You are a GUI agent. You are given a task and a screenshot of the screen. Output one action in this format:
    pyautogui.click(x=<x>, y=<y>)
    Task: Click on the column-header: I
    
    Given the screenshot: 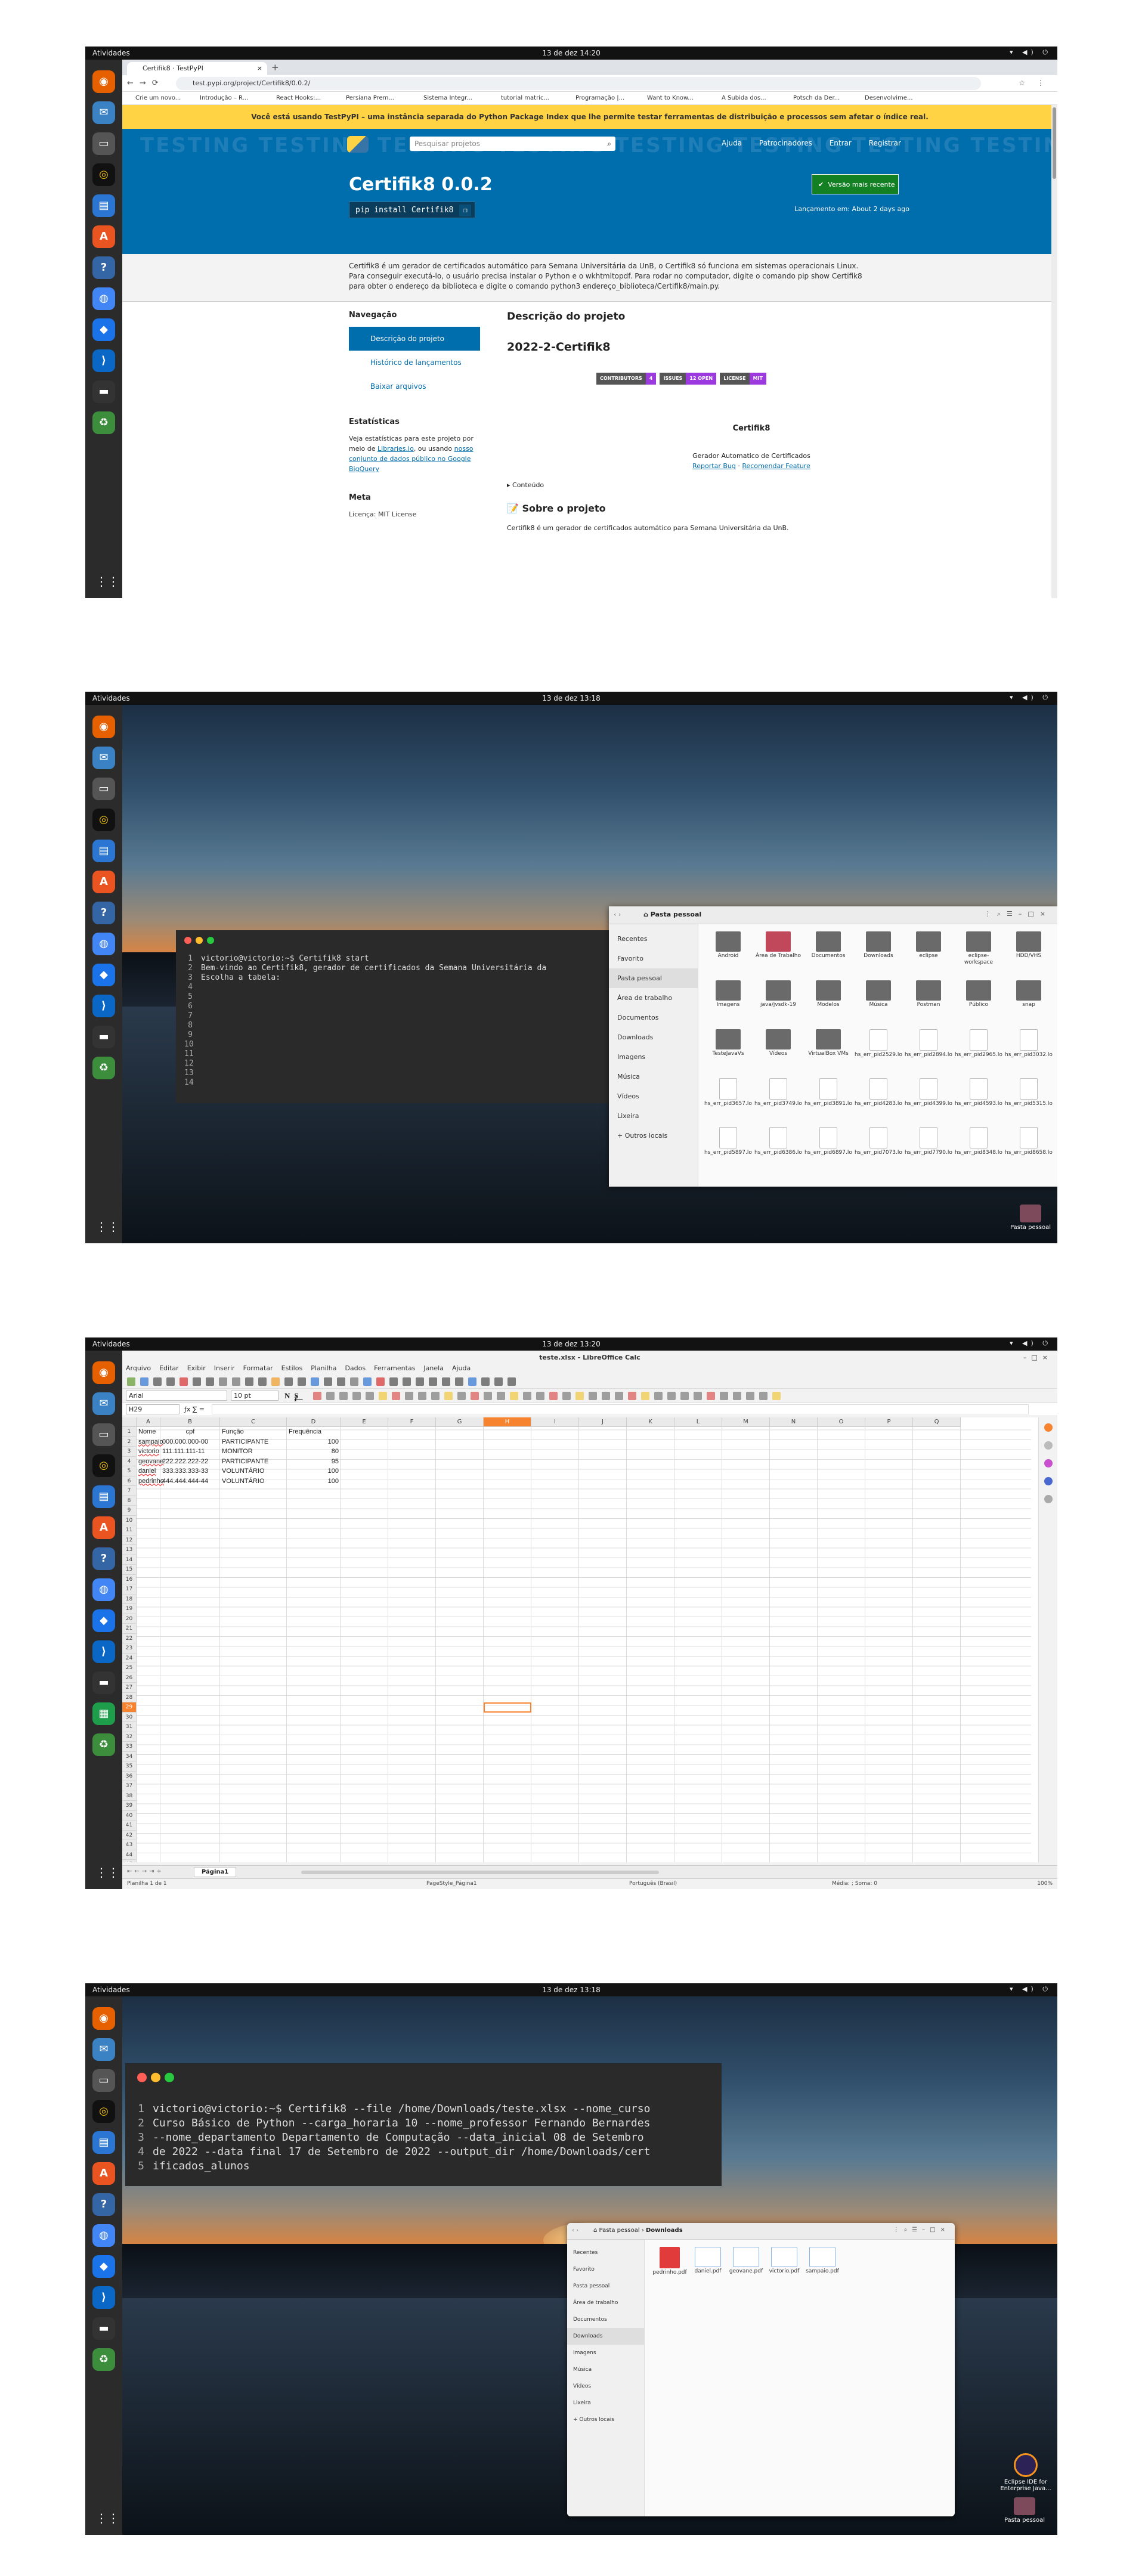 What is the action you would take?
    pyautogui.click(x=555, y=1422)
    